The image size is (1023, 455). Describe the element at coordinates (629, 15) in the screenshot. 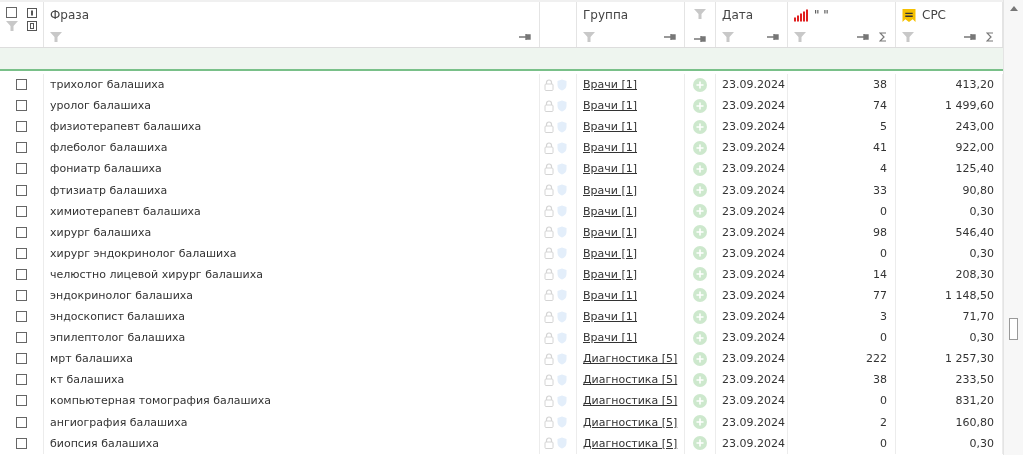

I see `column-header: Группа` at that location.